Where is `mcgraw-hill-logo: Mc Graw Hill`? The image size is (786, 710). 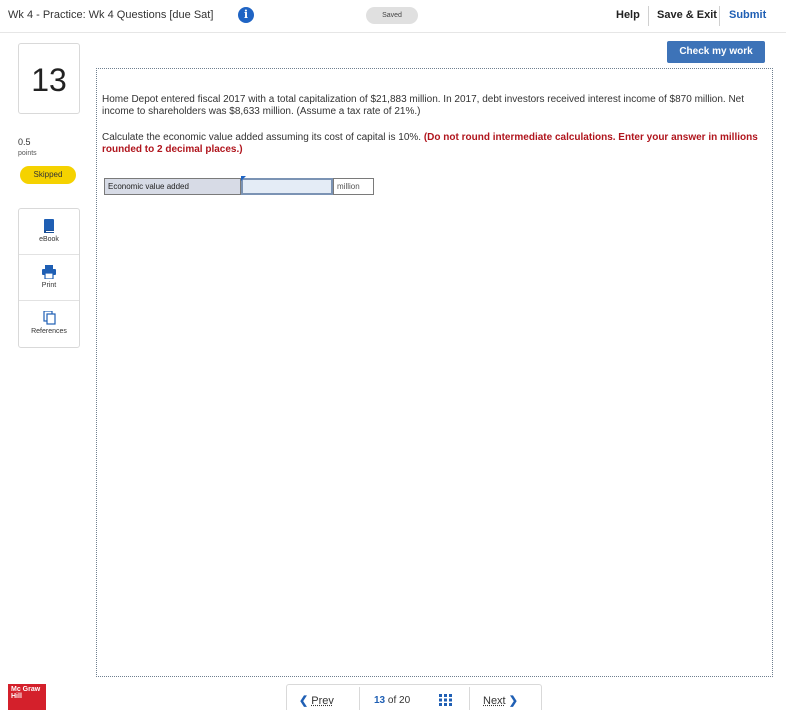
mcgraw-hill-logo: Mc Graw Hill is located at coordinates (27, 697).